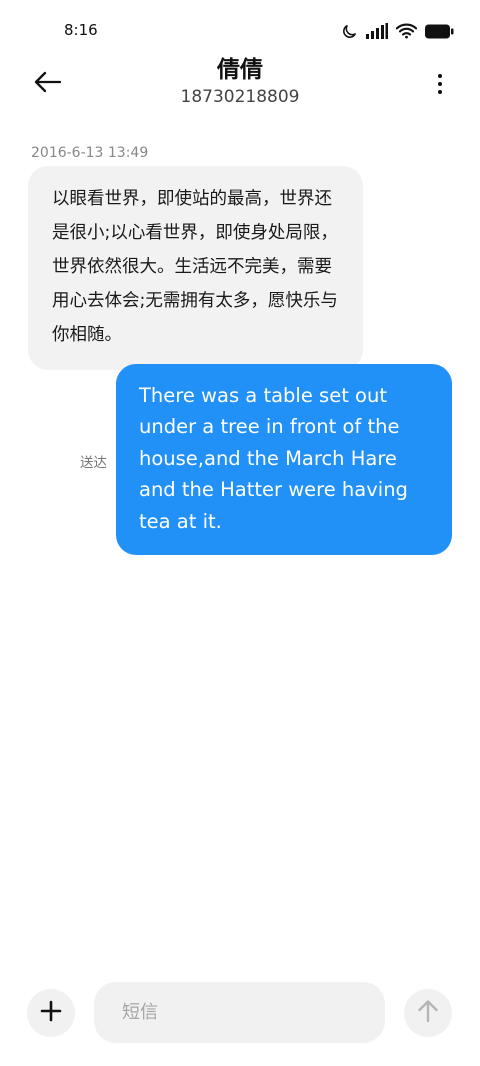  Describe the element at coordinates (440, 76) in the screenshot. I see `more-vertical-icon` at that location.